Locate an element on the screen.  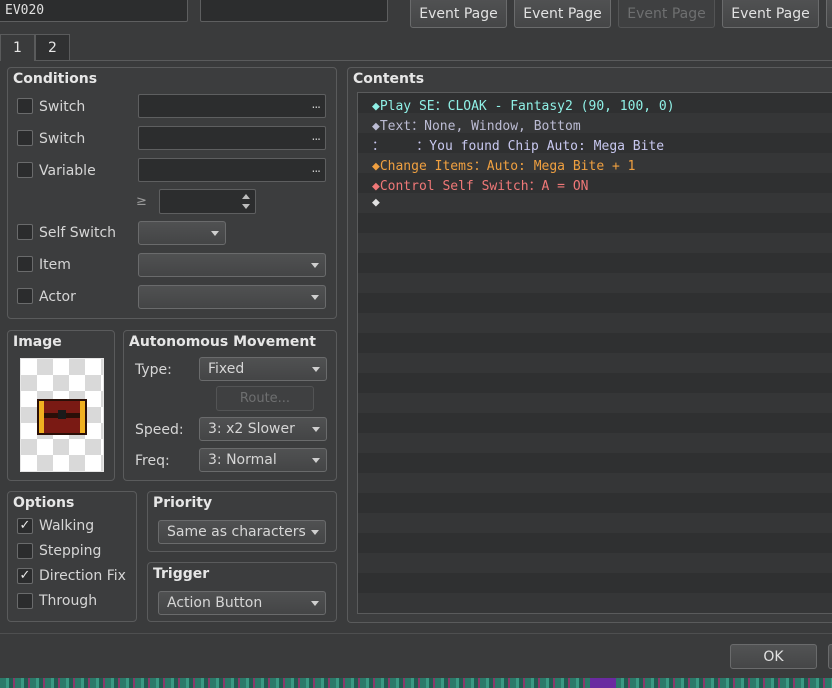
walking-label: Walking is located at coordinates (67, 526).